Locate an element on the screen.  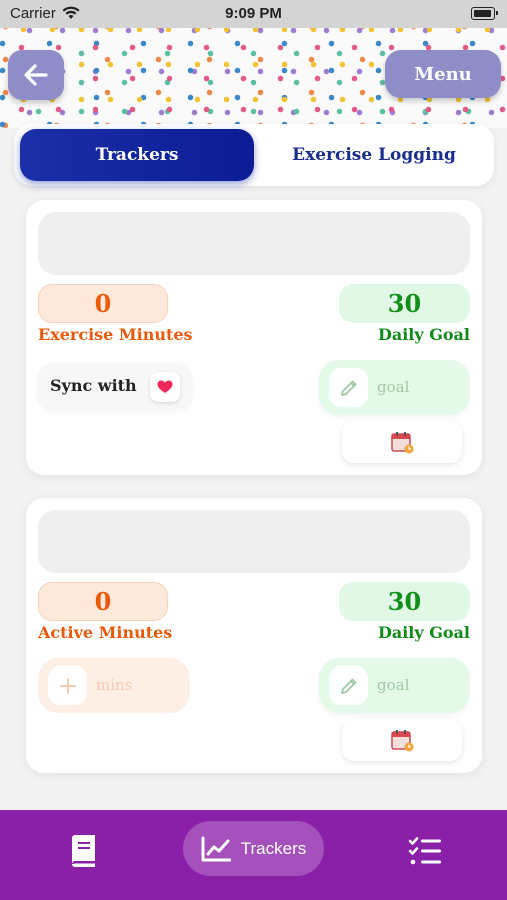
heart-icon is located at coordinates (165, 386).